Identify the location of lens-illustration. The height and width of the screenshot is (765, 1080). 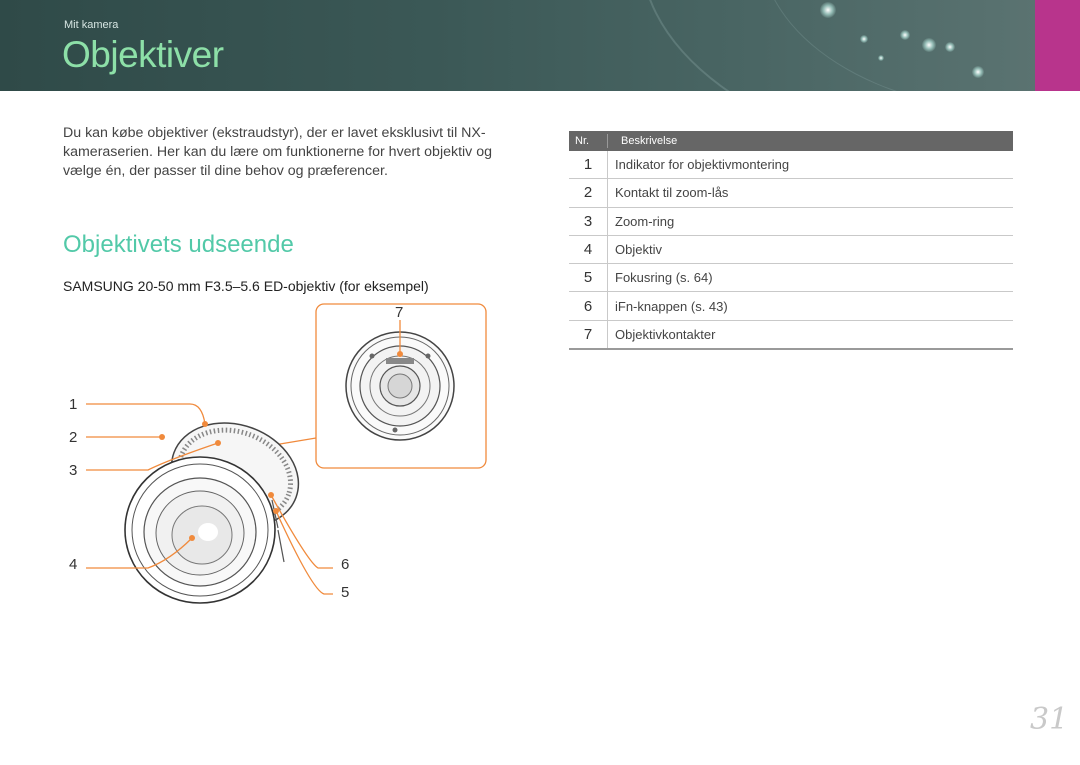
(286, 453).